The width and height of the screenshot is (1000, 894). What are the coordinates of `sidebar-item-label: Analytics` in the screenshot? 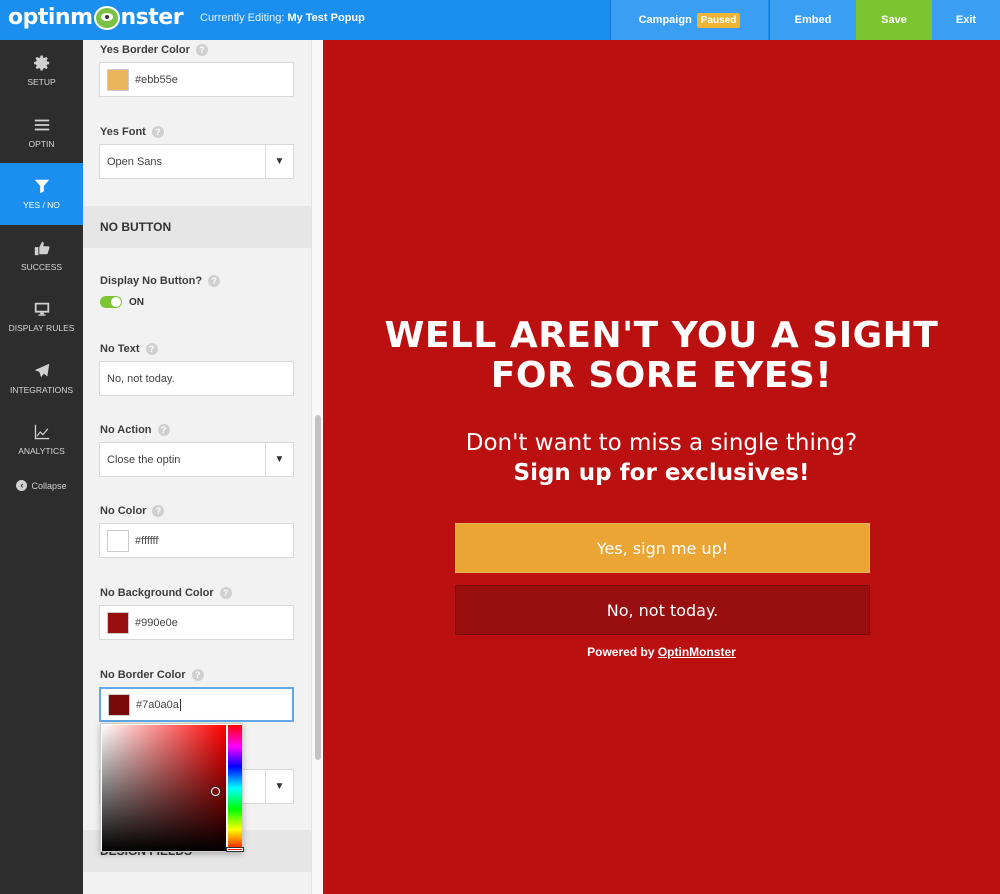 It's located at (41, 451).